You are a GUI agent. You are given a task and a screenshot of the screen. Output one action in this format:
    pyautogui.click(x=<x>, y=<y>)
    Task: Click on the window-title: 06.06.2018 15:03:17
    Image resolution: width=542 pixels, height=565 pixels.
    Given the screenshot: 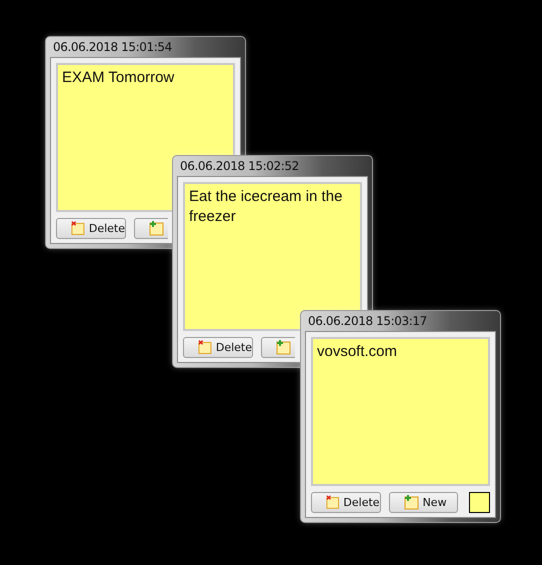 What is the action you would take?
    pyautogui.click(x=367, y=321)
    